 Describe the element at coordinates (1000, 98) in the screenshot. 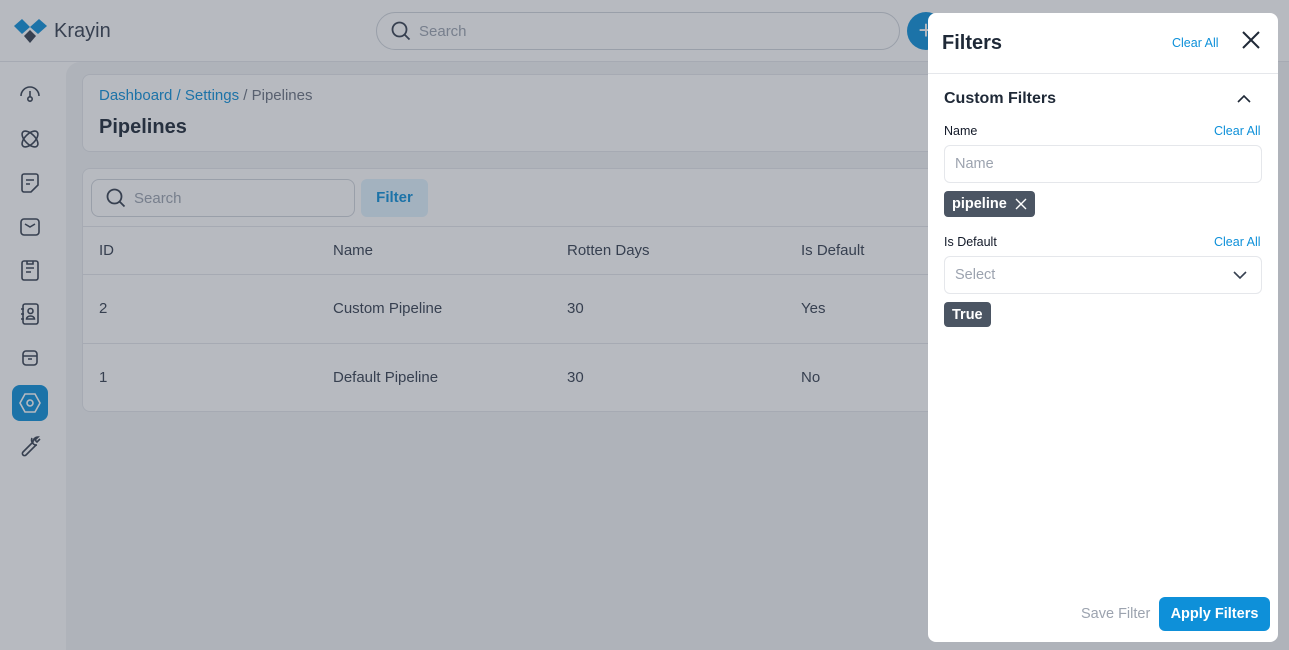

I see `custom-filters-heading: Custom Filters` at that location.